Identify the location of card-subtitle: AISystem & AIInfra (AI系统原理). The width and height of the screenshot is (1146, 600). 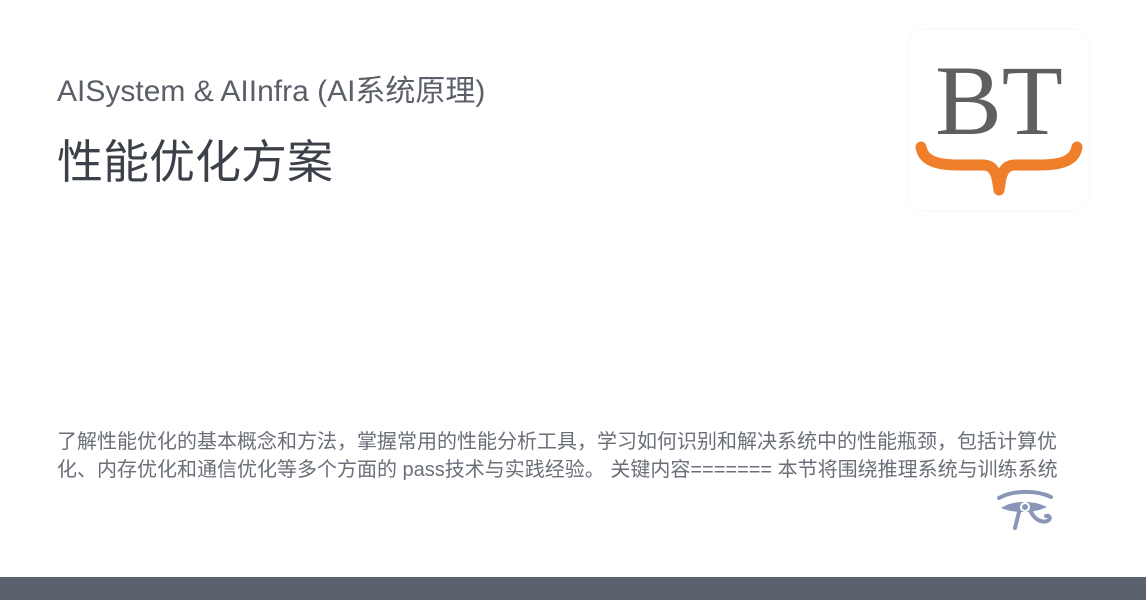
(271, 91).